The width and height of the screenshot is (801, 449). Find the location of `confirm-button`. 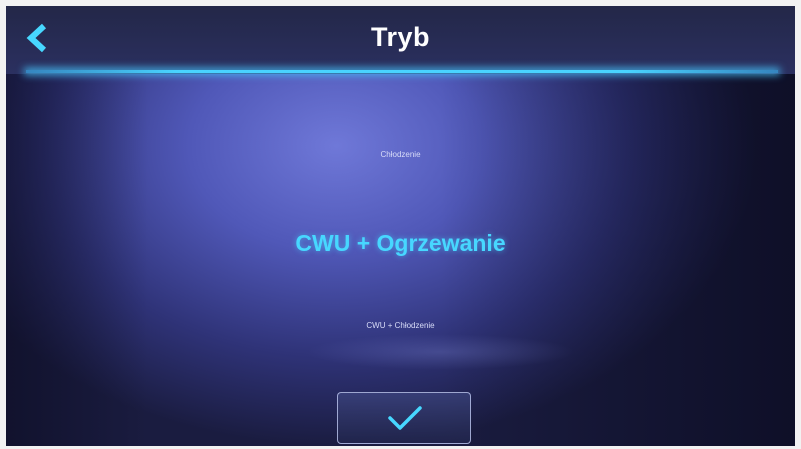

confirm-button is located at coordinates (404, 418).